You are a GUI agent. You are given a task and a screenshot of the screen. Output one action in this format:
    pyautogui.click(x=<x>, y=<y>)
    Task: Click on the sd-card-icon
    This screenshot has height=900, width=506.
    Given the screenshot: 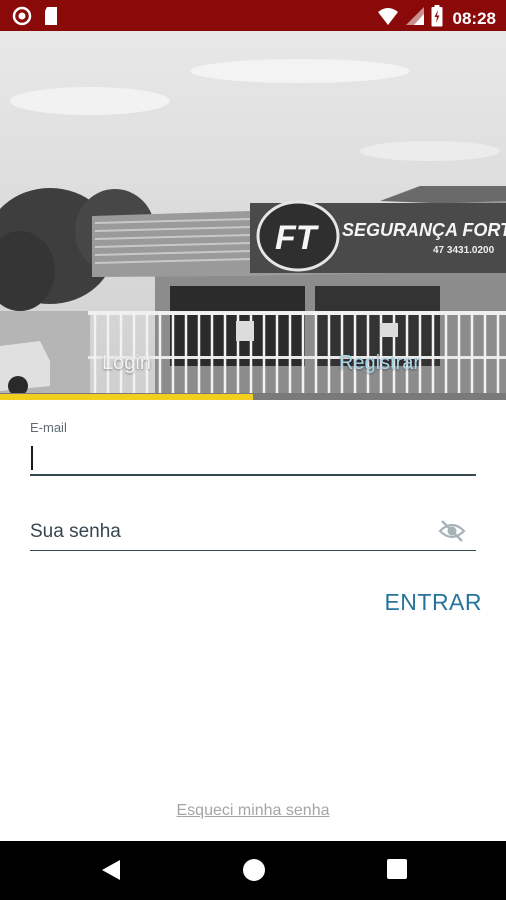 What is the action you would take?
    pyautogui.click(x=51, y=18)
    